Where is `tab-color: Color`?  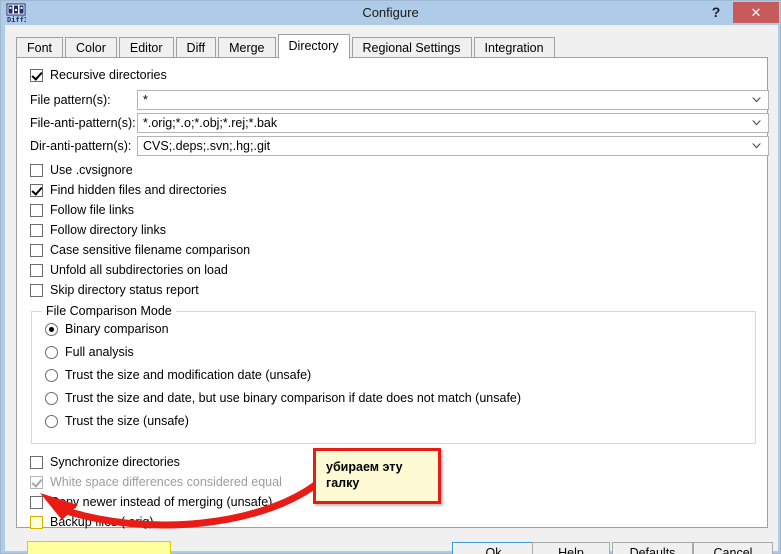
tab-color: Color is located at coordinates (91, 47).